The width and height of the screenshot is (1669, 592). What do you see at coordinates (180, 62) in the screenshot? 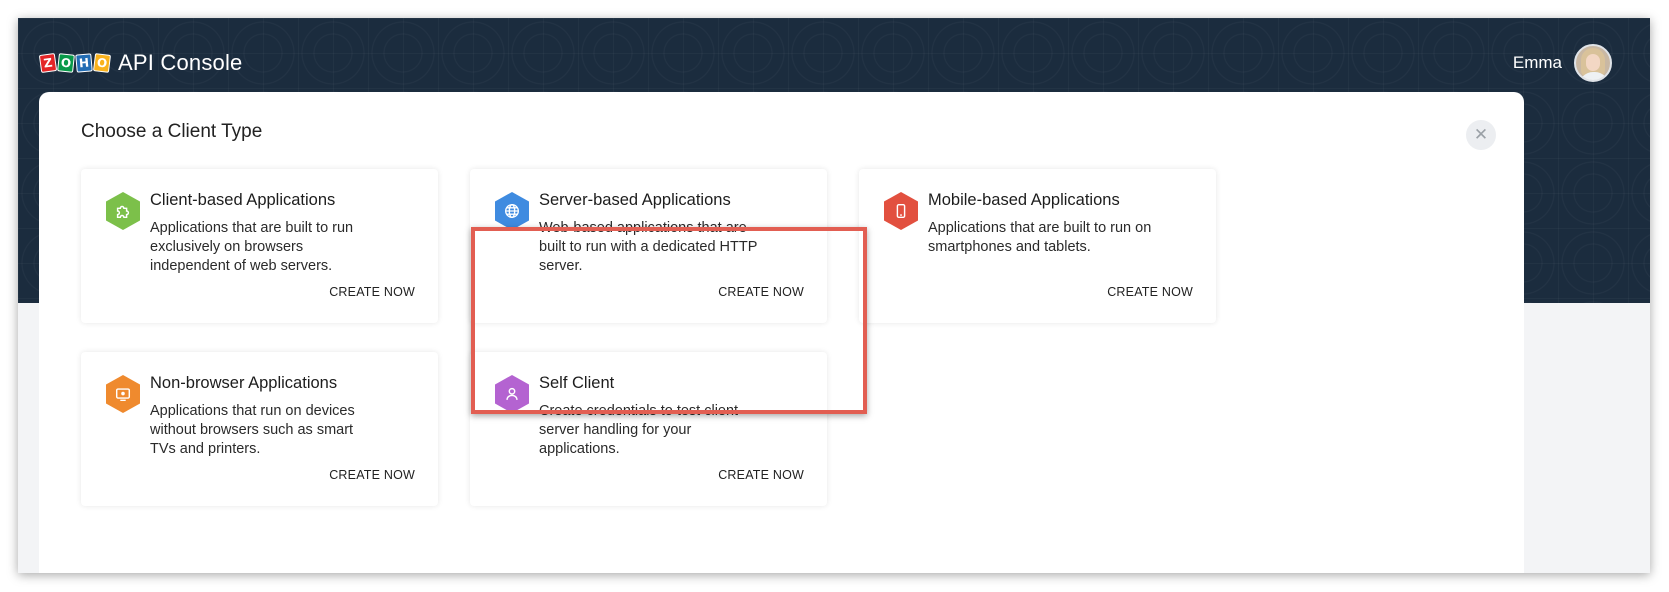
I see `app-title: API Console` at bounding box center [180, 62].